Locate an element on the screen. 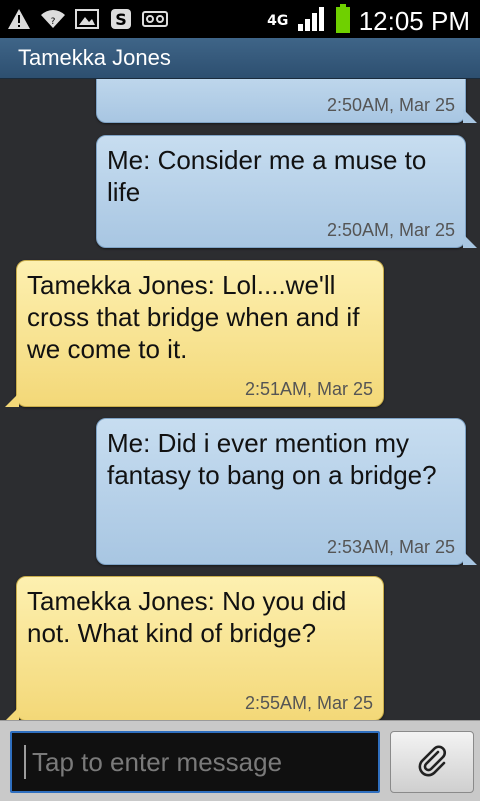 This screenshot has height=801, width=480. contact-name: Tamekka Jones is located at coordinates (94, 57).